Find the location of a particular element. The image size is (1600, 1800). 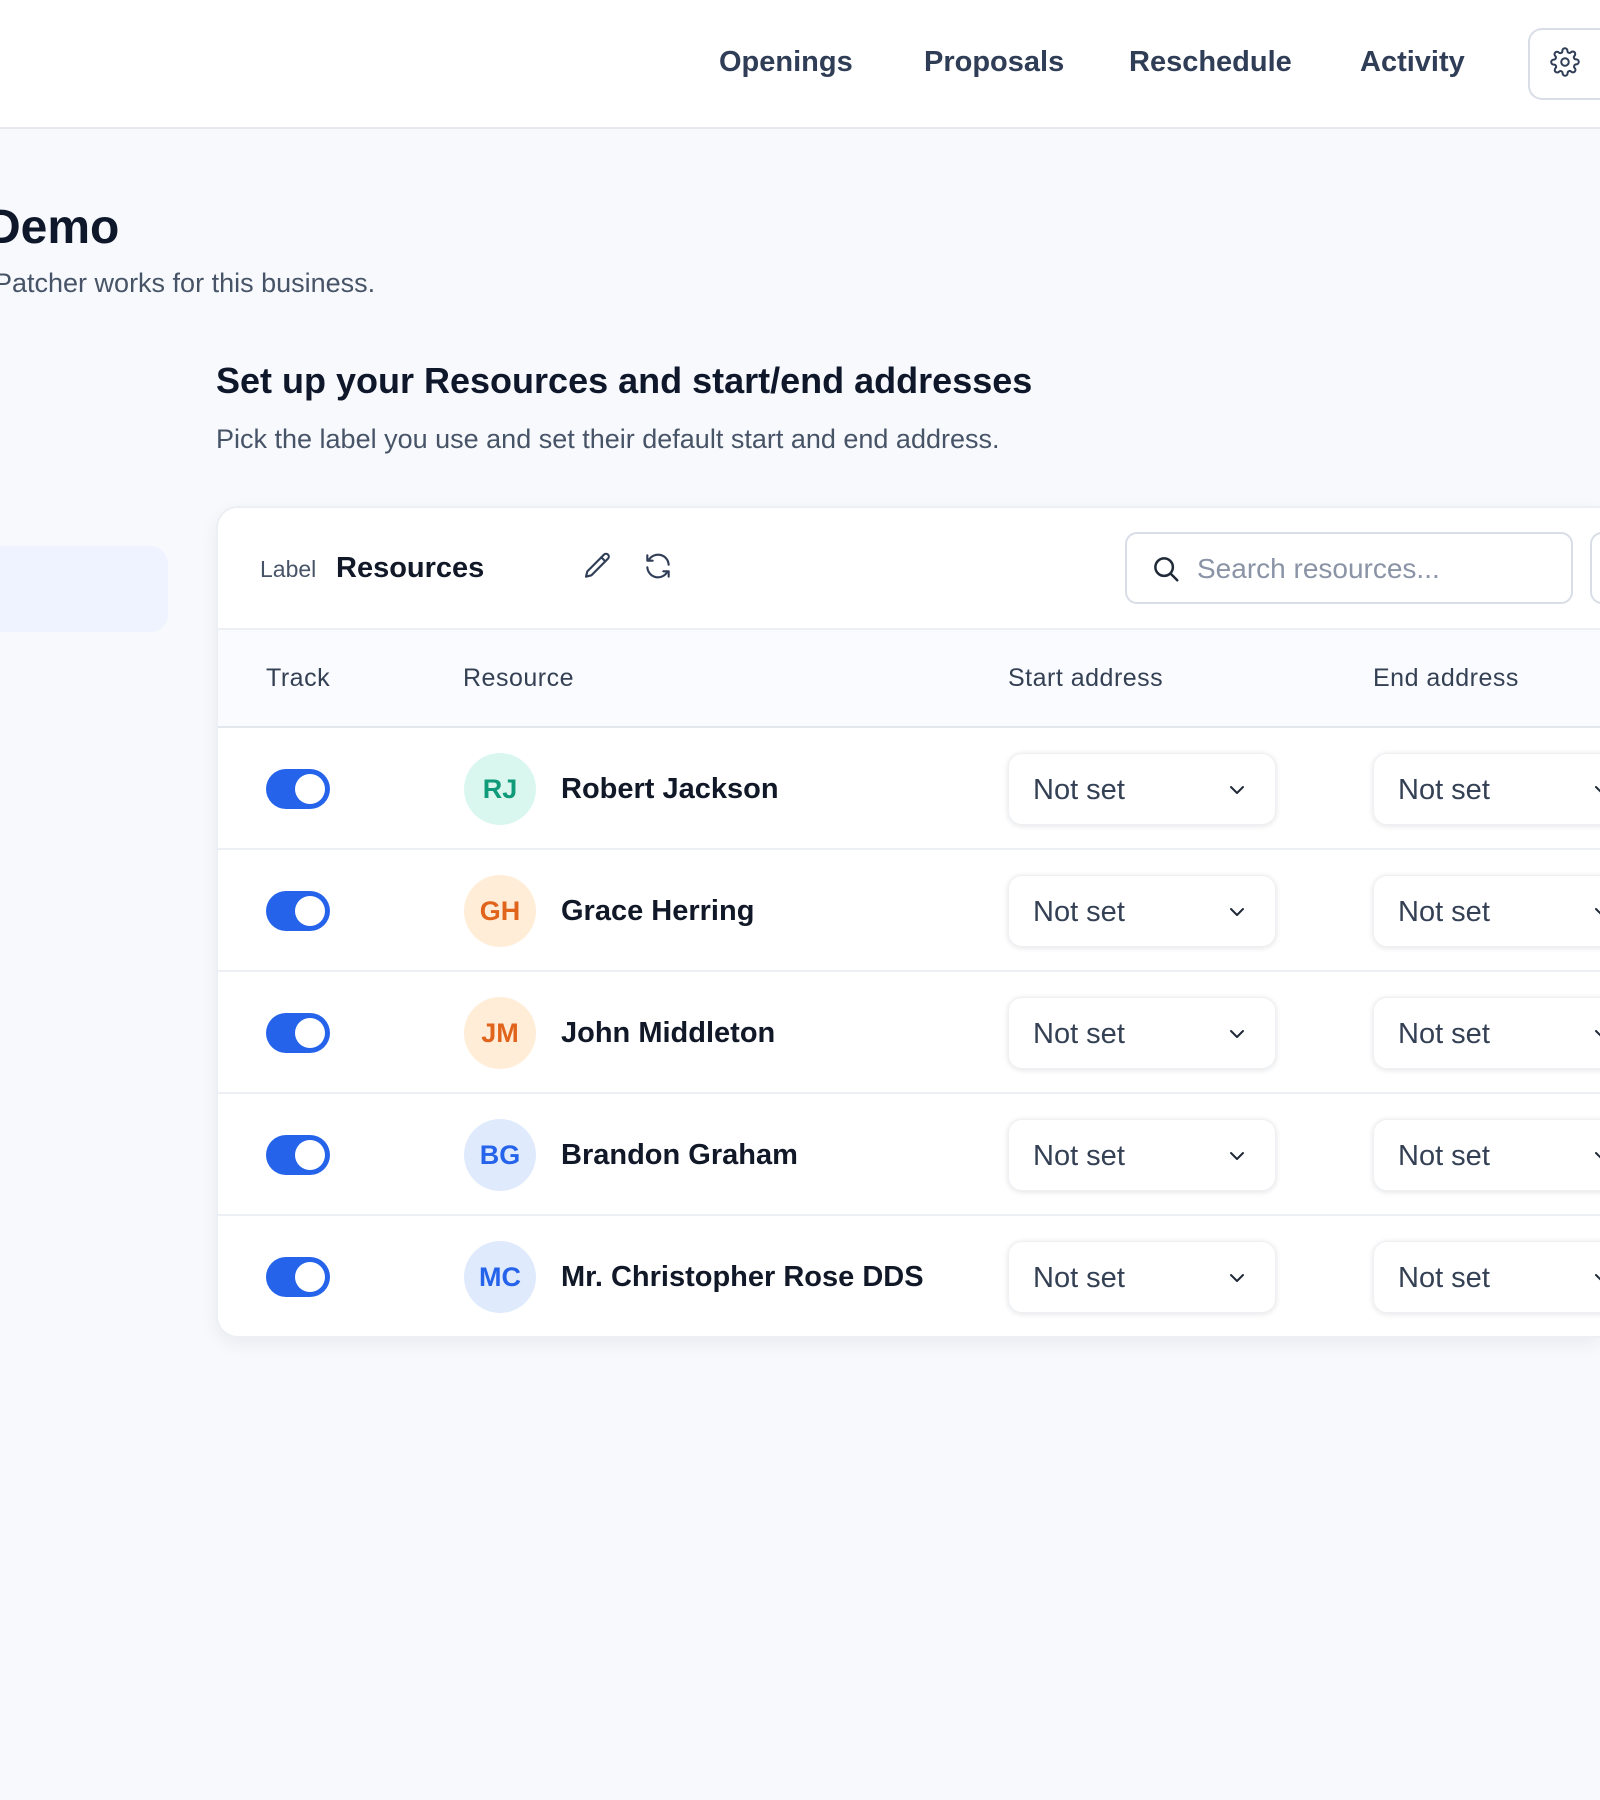

avatar: JM is located at coordinates (500, 1033).